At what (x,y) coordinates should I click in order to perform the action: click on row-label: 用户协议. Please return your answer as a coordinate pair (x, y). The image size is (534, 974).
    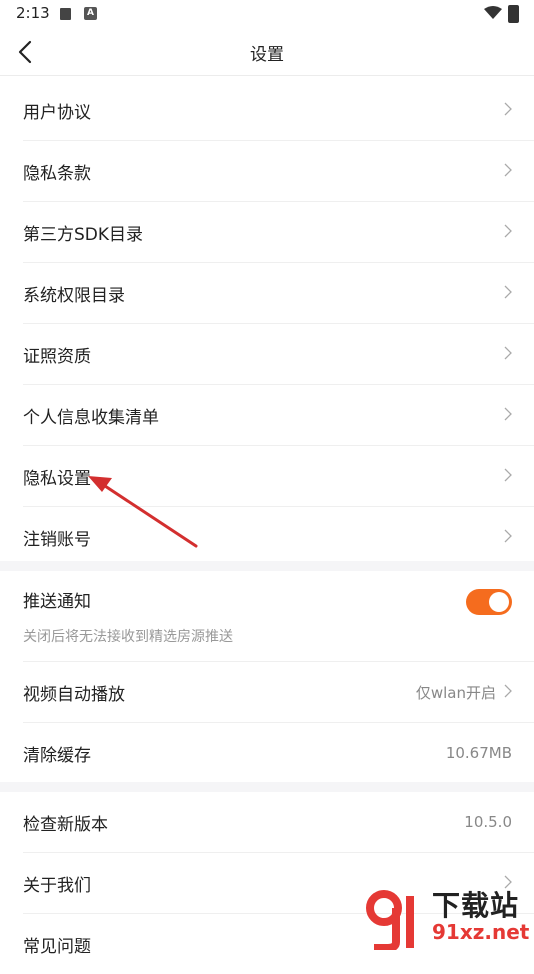
    Looking at the image, I should click on (57, 112).